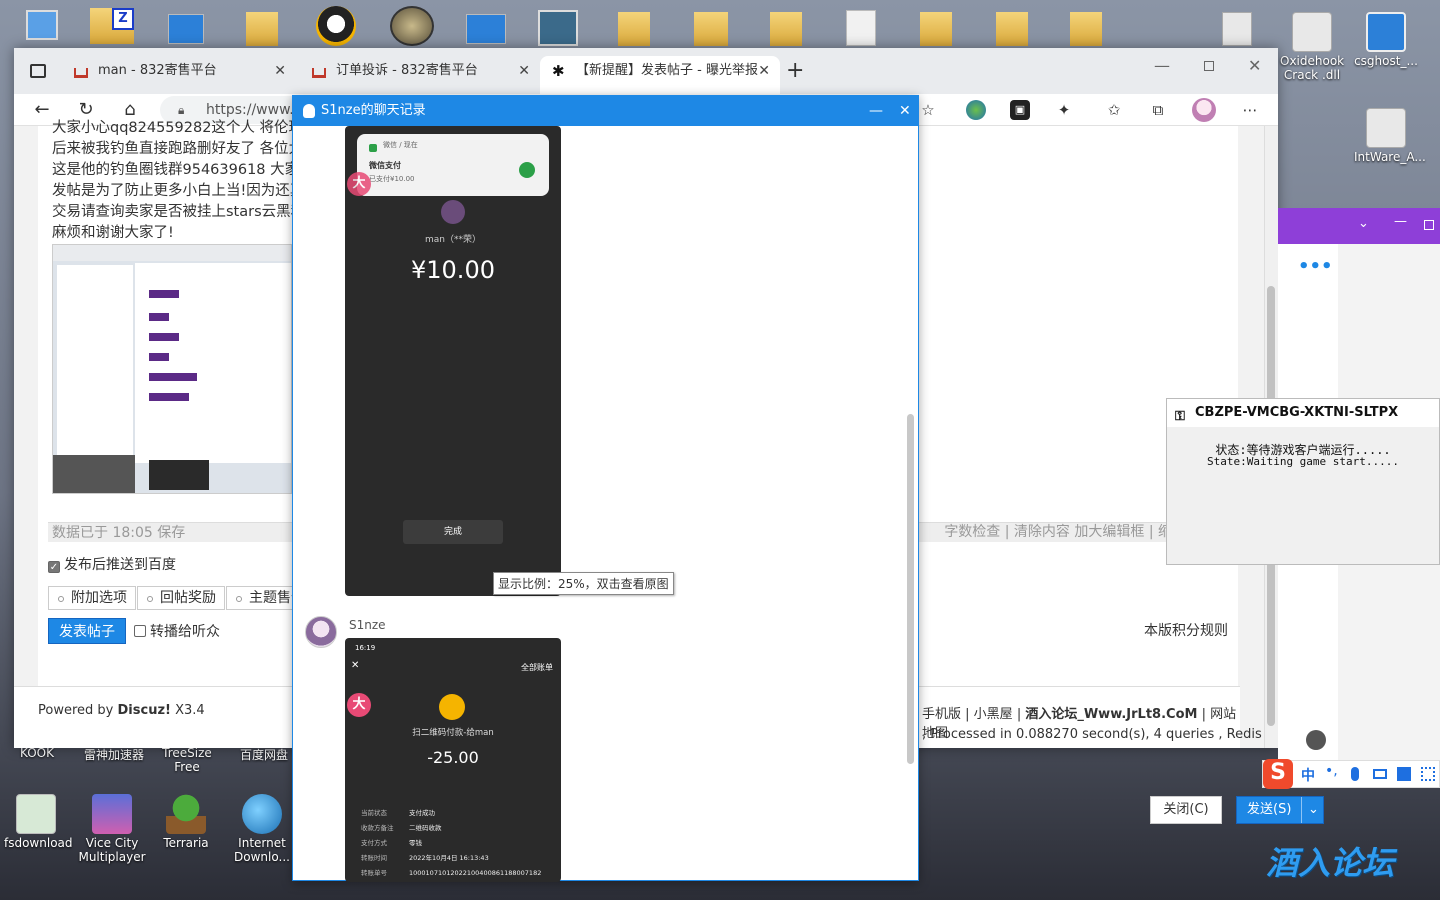  I want to click on extensions-icon: ✦, so click(1064, 110).